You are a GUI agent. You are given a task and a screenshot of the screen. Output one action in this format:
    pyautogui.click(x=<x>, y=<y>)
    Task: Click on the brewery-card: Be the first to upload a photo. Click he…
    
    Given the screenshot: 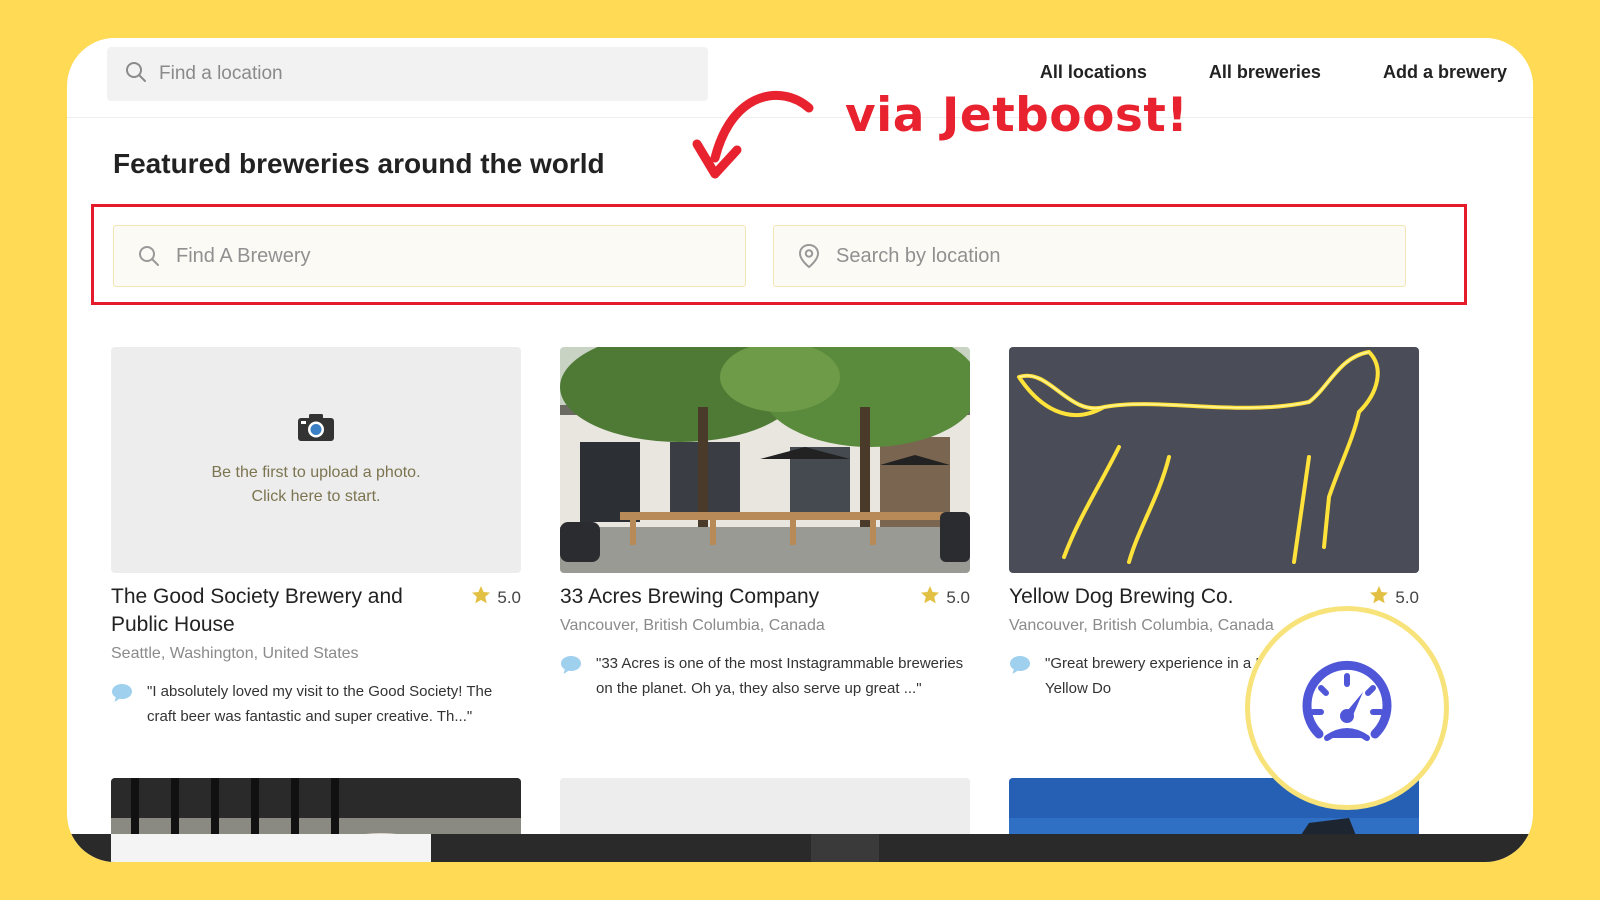 What is the action you would take?
    pyautogui.click(x=316, y=538)
    